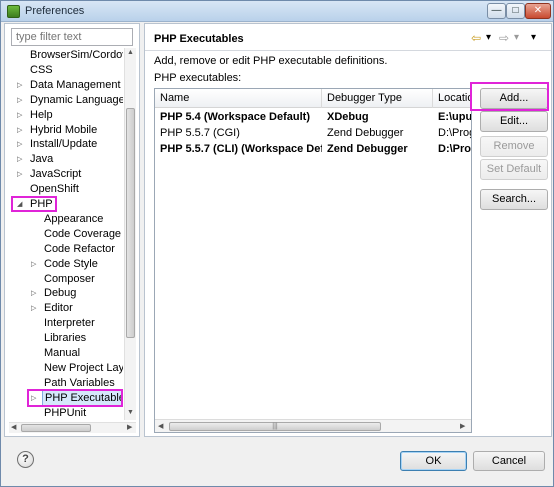 This screenshot has width=554, height=487. What do you see at coordinates (198, 78) in the screenshot?
I see `executables-label: PHP executables:` at bounding box center [198, 78].